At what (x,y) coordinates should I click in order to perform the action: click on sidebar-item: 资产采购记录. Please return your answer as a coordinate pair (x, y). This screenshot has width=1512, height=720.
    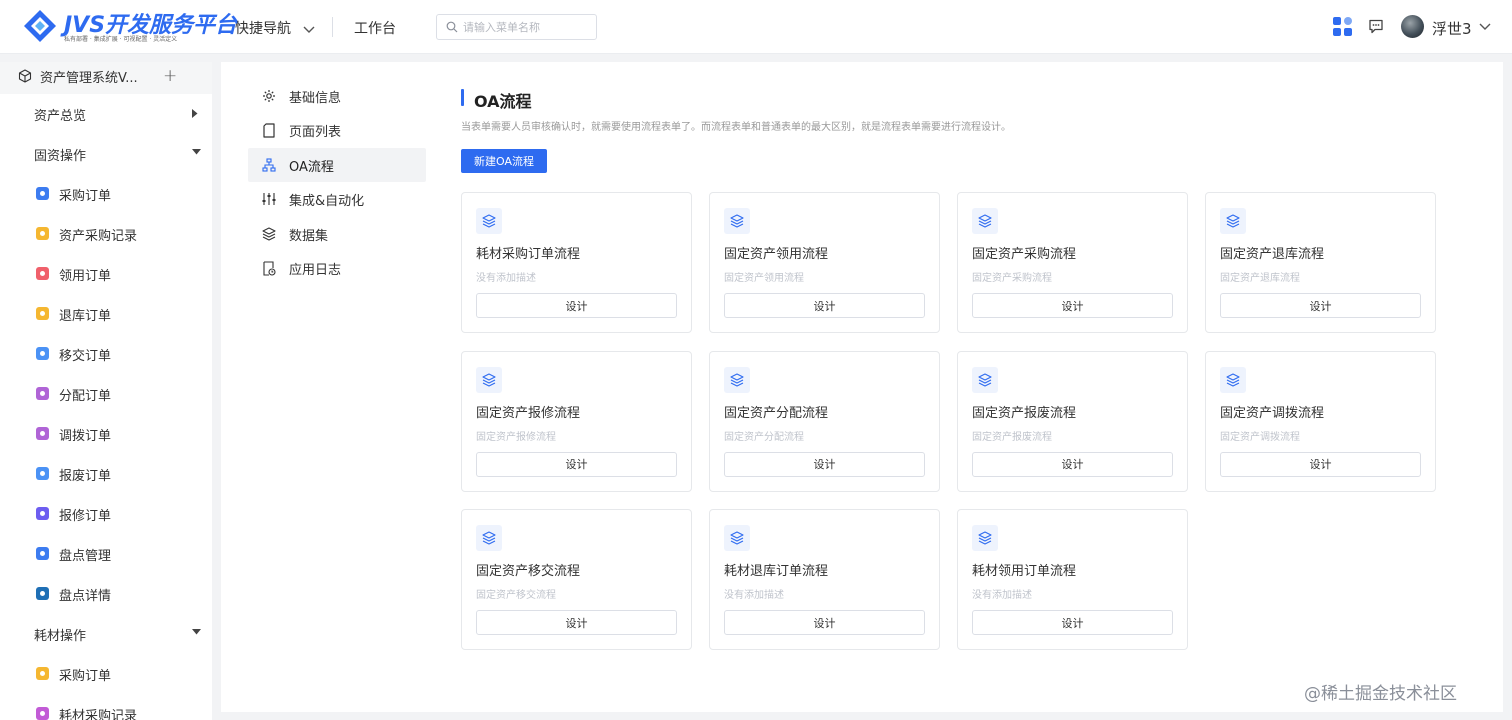
    Looking at the image, I should click on (106, 234).